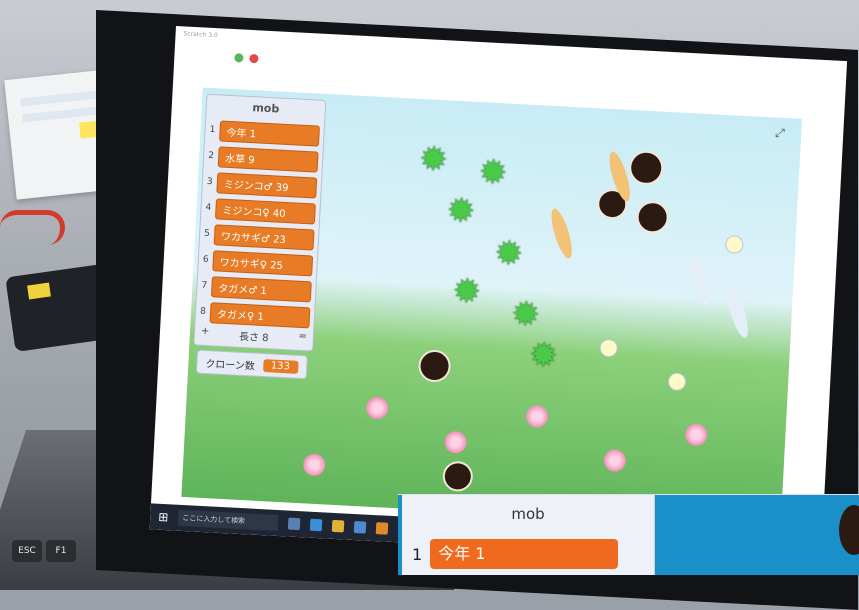 The width and height of the screenshot is (859, 610). What do you see at coordinates (382, 528) in the screenshot?
I see `scratch-app-icon` at bounding box center [382, 528].